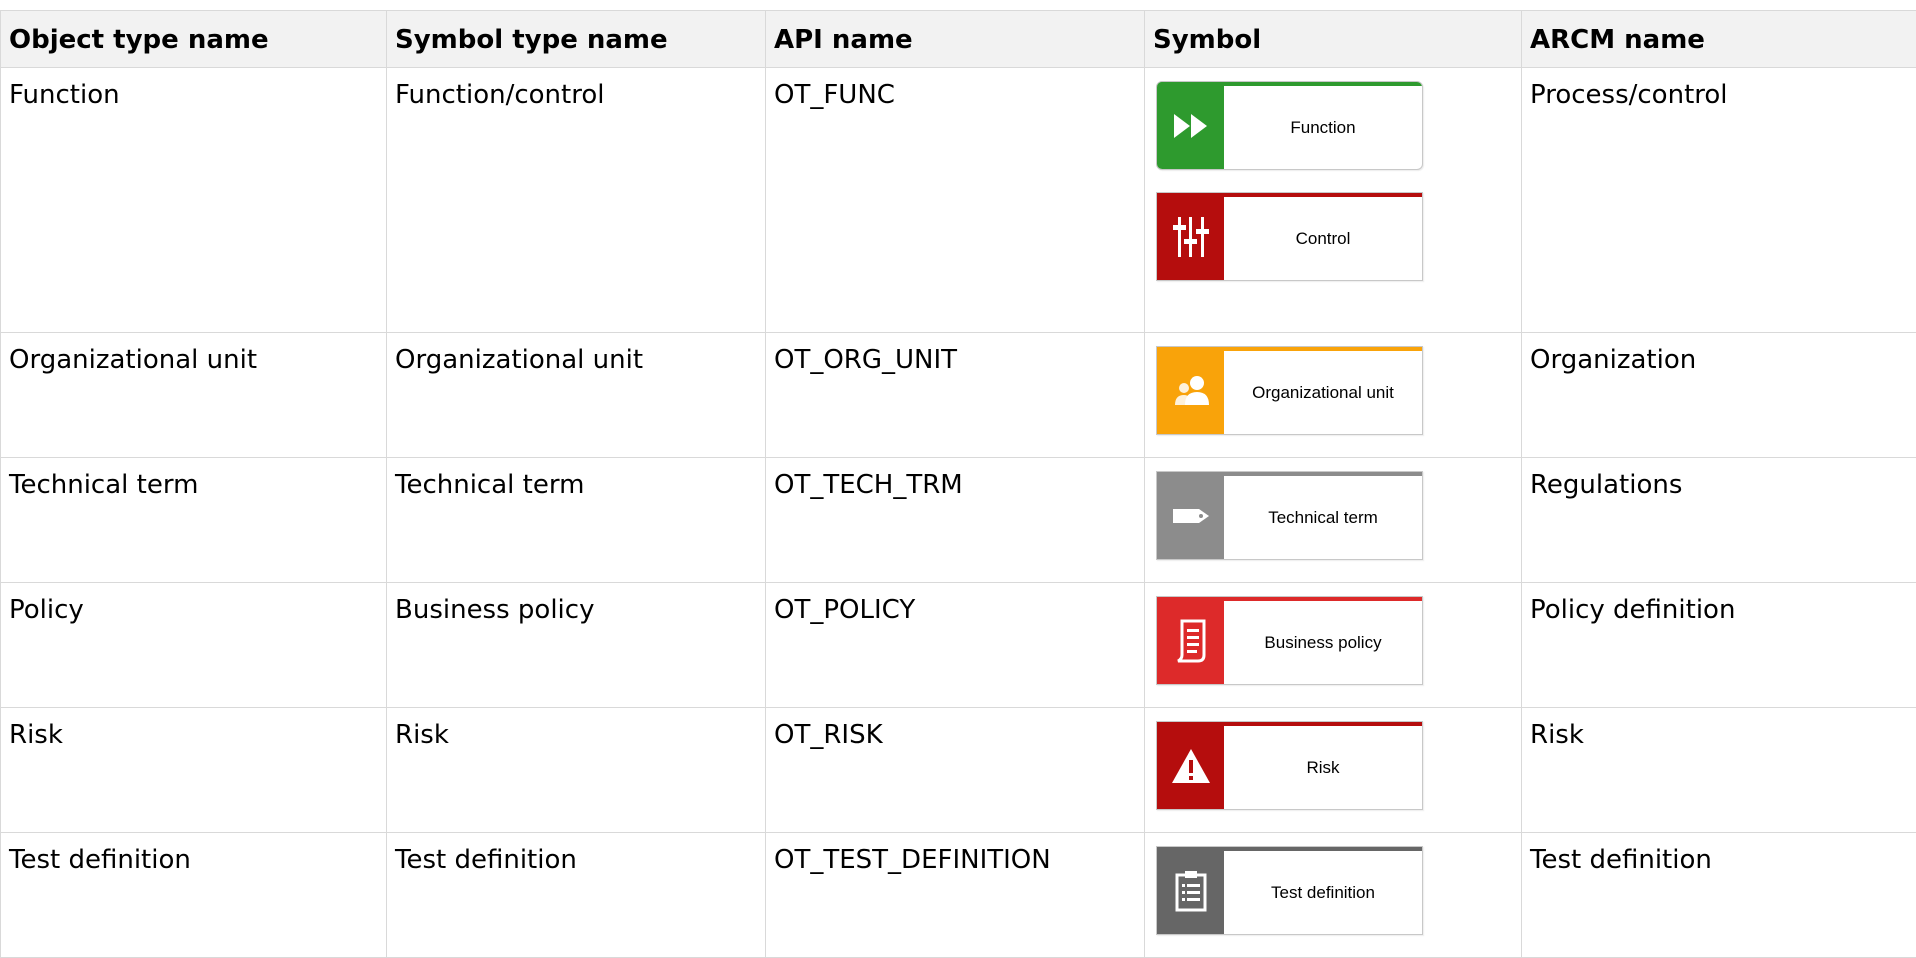 Image resolution: width=1916 pixels, height=958 pixels. What do you see at coordinates (1323, 890) in the screenshot?
I see `symbol-label: Test definition` at bounding box center [1323, 890].